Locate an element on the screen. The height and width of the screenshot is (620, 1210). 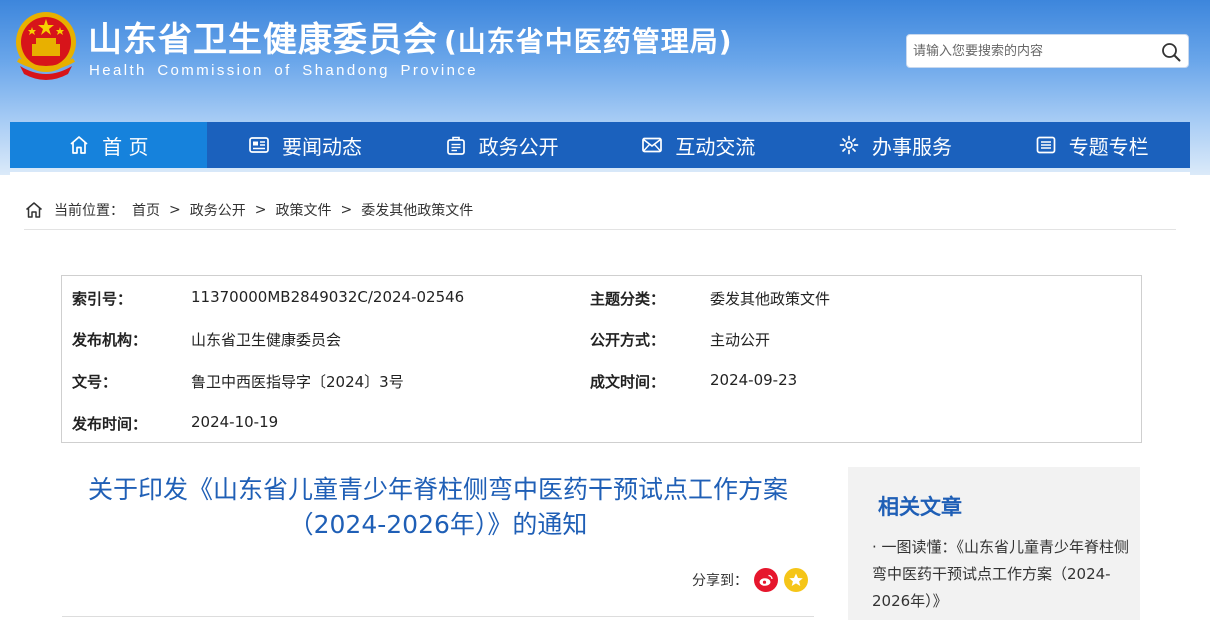
nav-label: 互动交流 is located at coordinates (715, 146).